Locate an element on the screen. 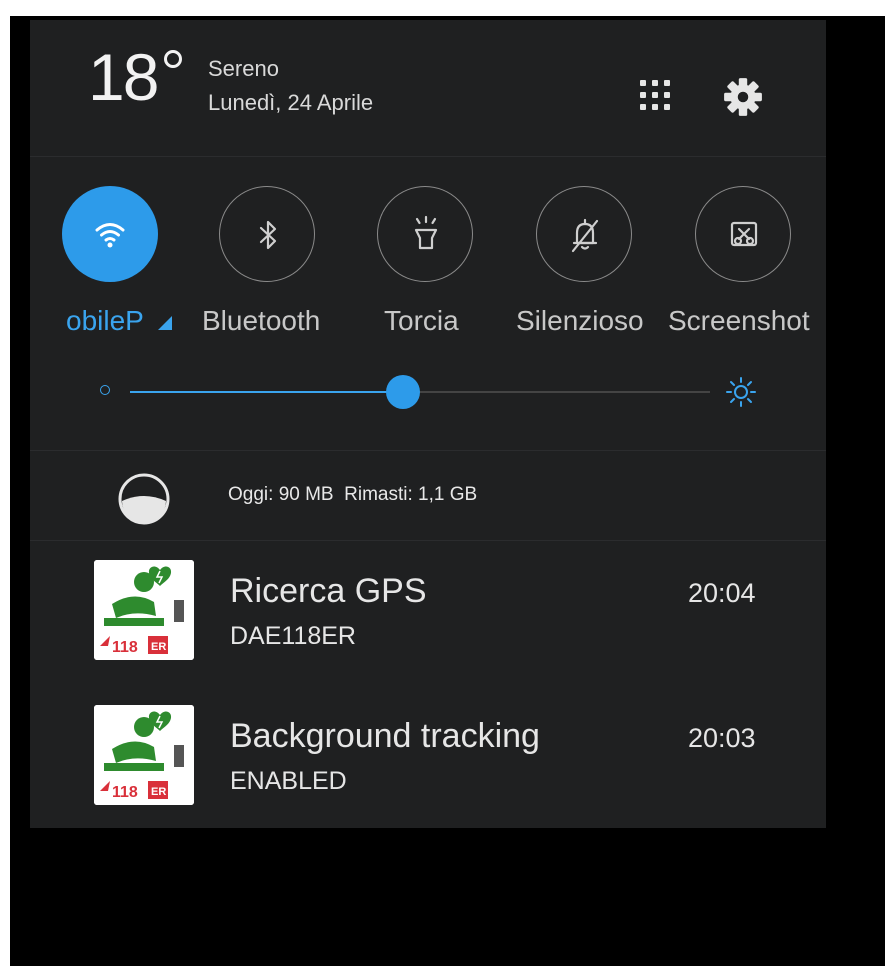  flashlight-icon is located at coordinates (426, 232).